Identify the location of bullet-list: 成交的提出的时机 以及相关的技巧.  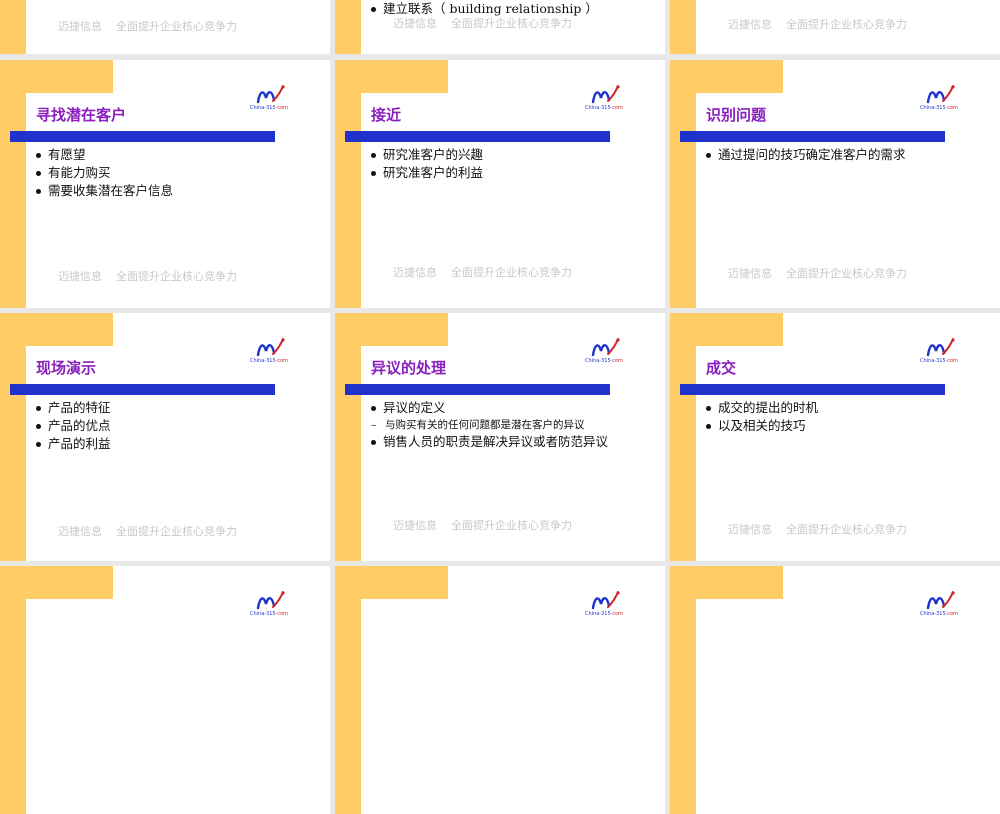
(761, 417).